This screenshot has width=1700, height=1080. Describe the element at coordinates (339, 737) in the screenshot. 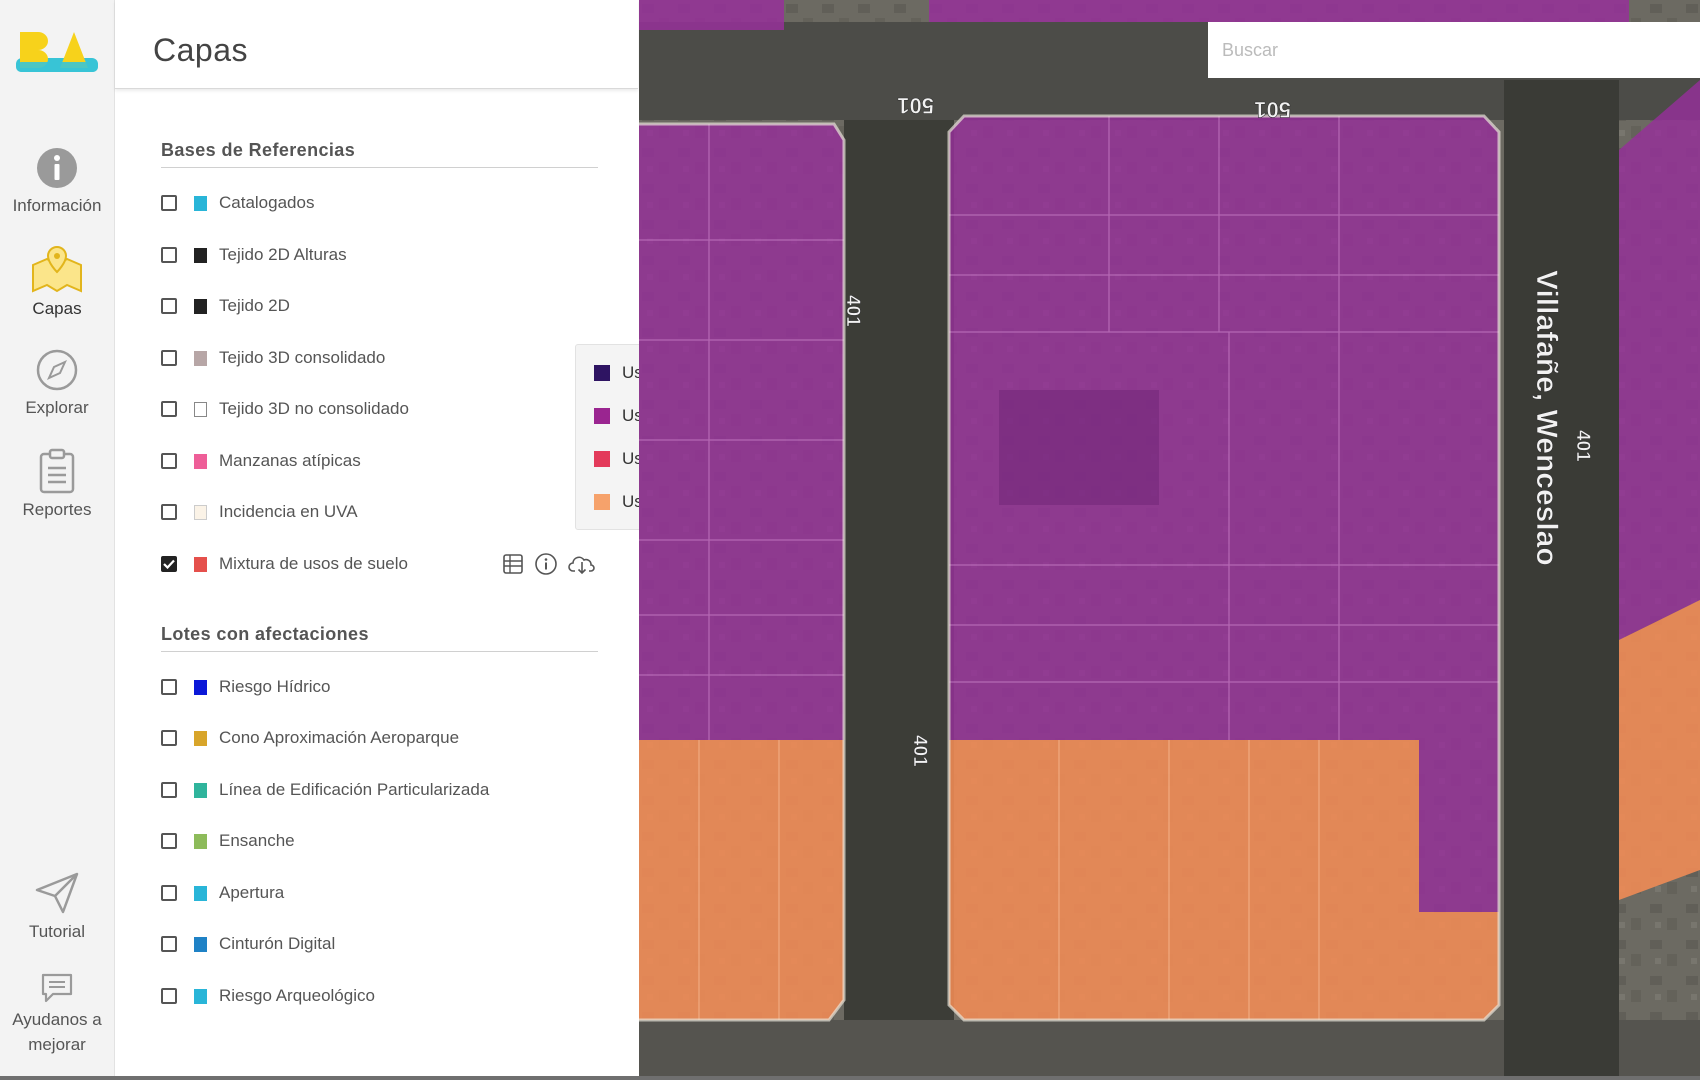

I see `layer-label: Cono Aproximación Aeroparque` at that location.